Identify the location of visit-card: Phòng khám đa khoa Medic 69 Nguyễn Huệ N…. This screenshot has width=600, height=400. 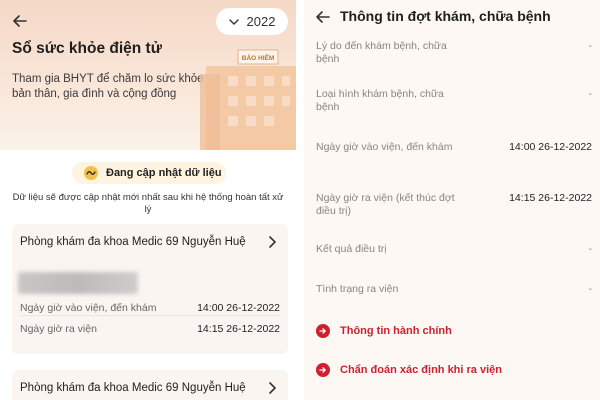
(150, 289).